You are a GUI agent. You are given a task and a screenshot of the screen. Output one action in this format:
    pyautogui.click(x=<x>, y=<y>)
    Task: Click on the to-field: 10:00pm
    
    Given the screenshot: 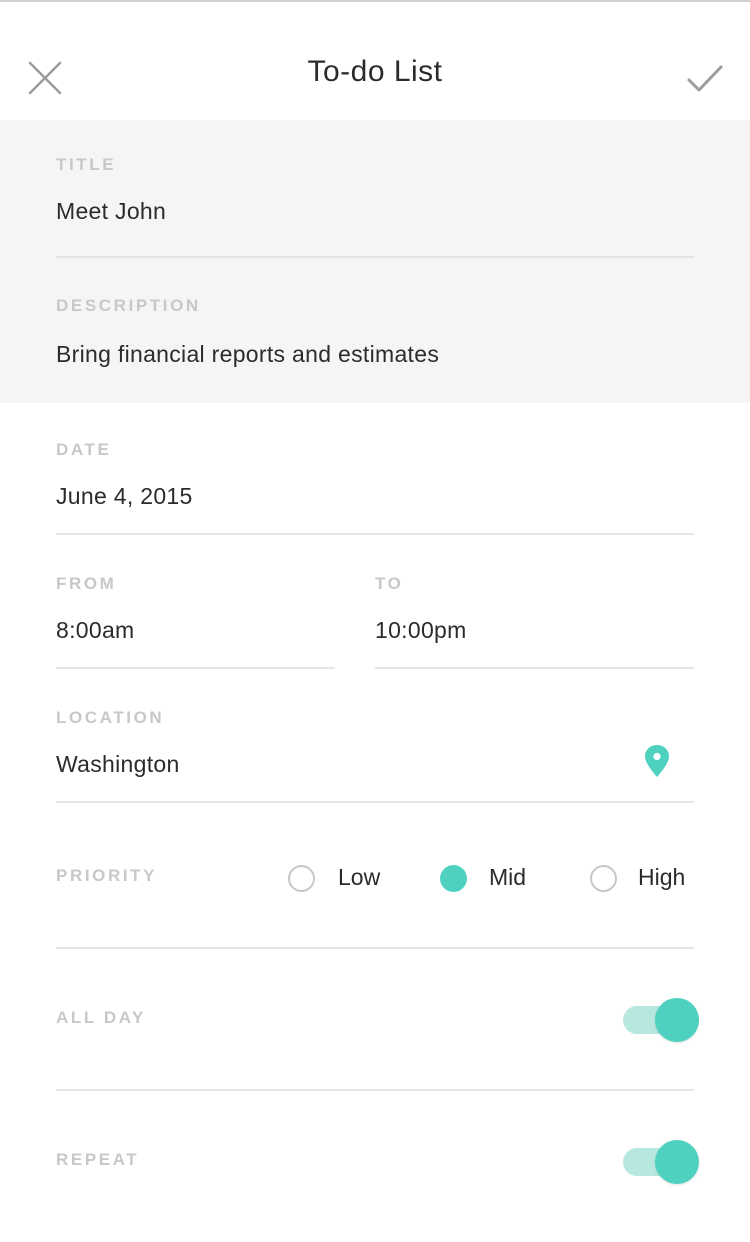 What is the action you would take?
    pyautogui.click(x=421, y=630)
    